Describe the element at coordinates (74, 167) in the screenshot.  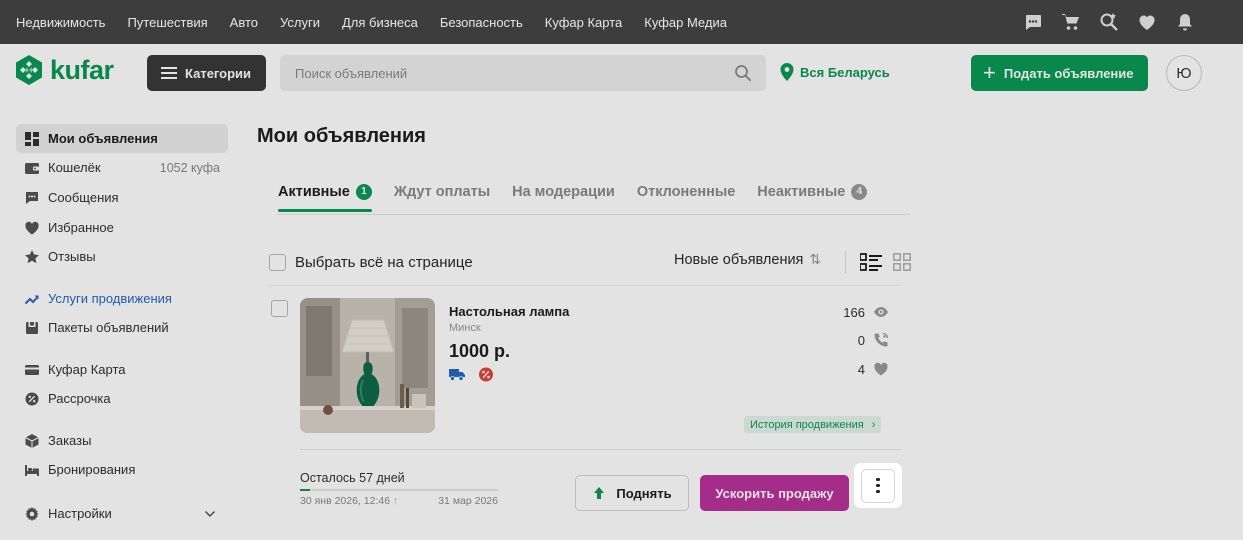
I see `sidebar-item-label: Кошелёк` at that location.